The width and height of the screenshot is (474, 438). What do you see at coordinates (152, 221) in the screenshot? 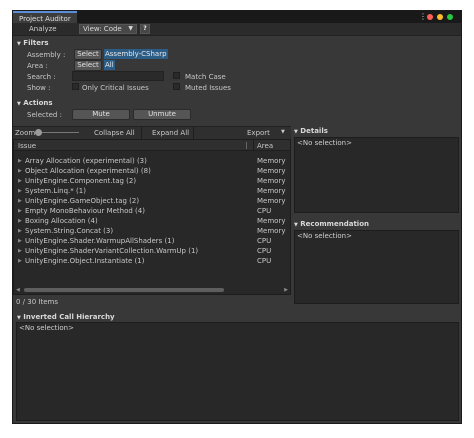
I see `table-row: ▶ Boxing Allocation (4) Memory` at bounding box center [152, 221].